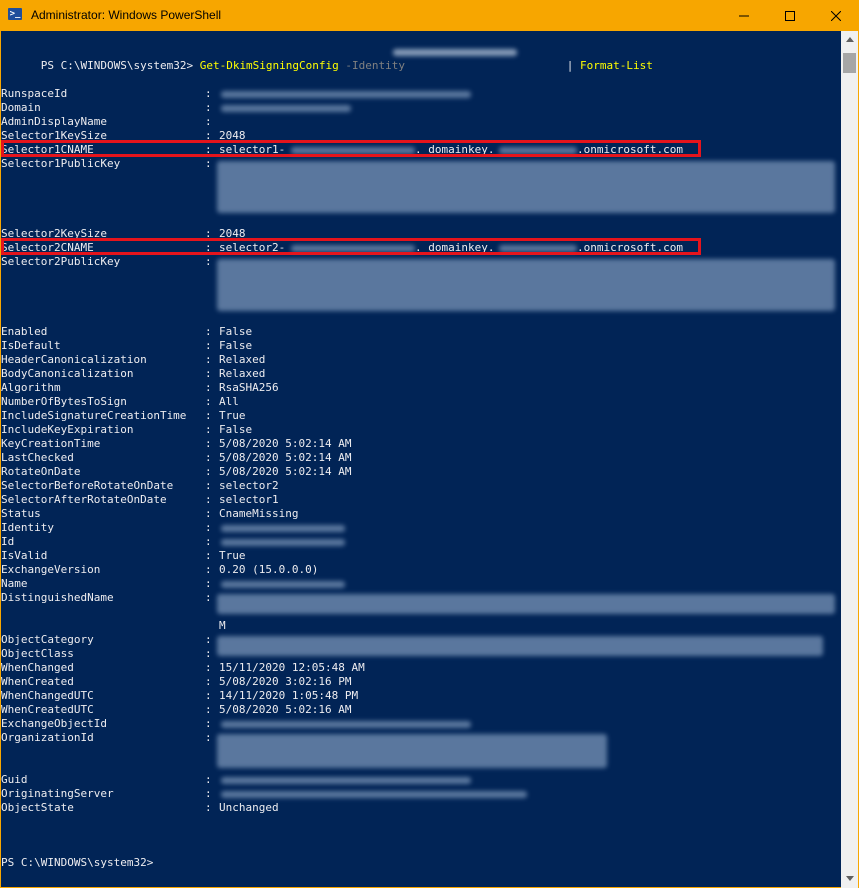  What do you see at coordinates (15, 14) in the screenshot?
I see `powershell-icon: >_` at bounding box center [15, 14].